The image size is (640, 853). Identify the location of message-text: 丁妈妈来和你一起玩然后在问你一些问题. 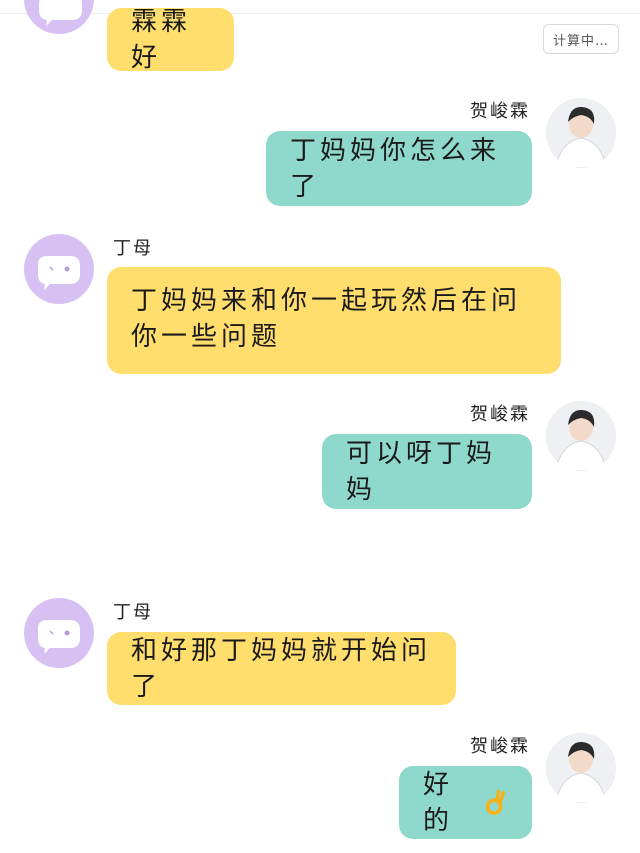
(326, 319).